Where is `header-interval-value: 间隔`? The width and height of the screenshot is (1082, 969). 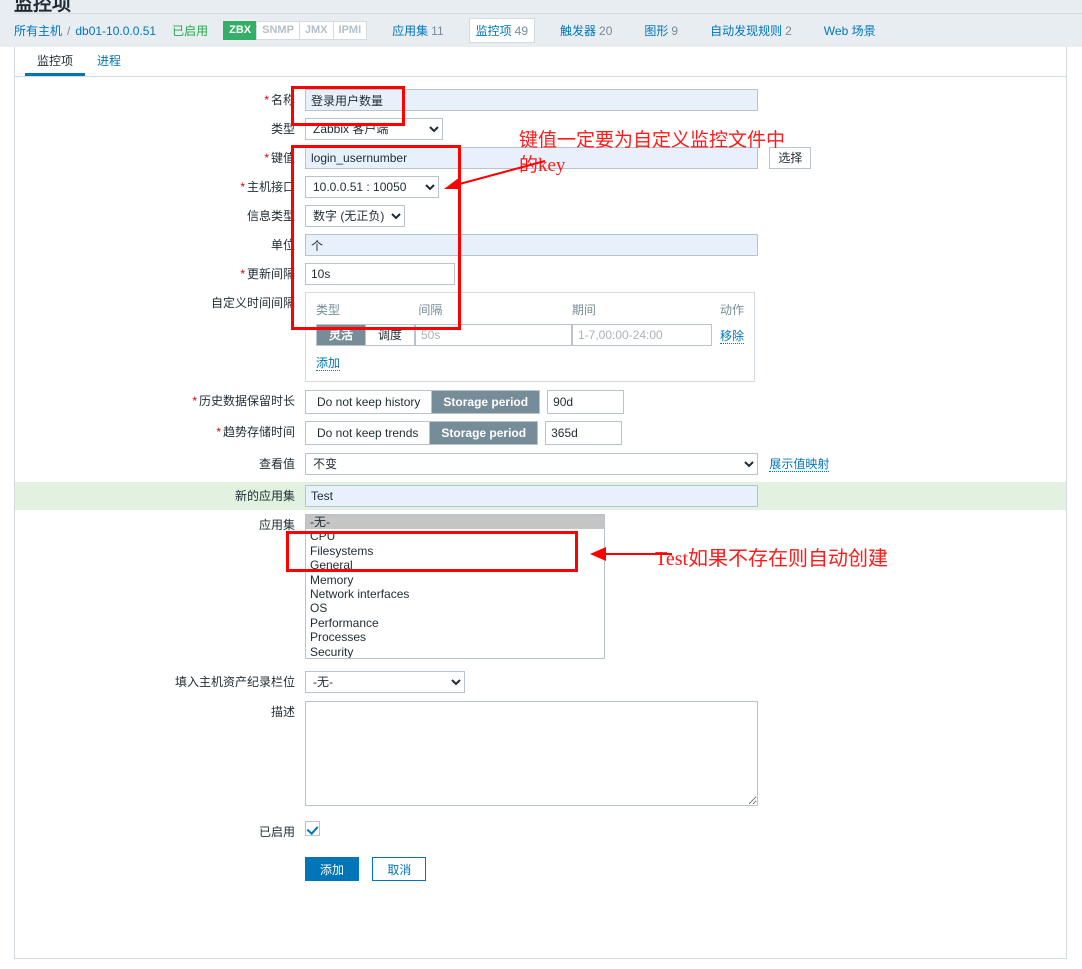
header-interval-value: 间隔 is located at coordinates (430, 310).